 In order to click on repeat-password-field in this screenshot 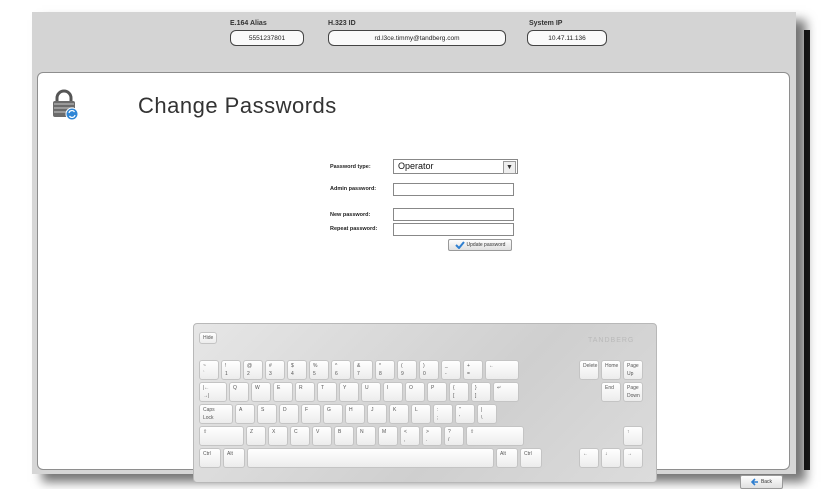, I will do `click(453, 229)`.